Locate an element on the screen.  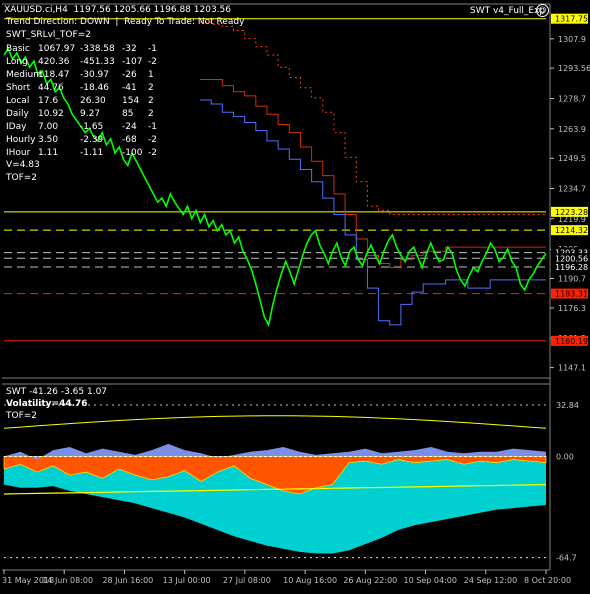
price-label: 1160.19 is located at coordinates (571, 341).